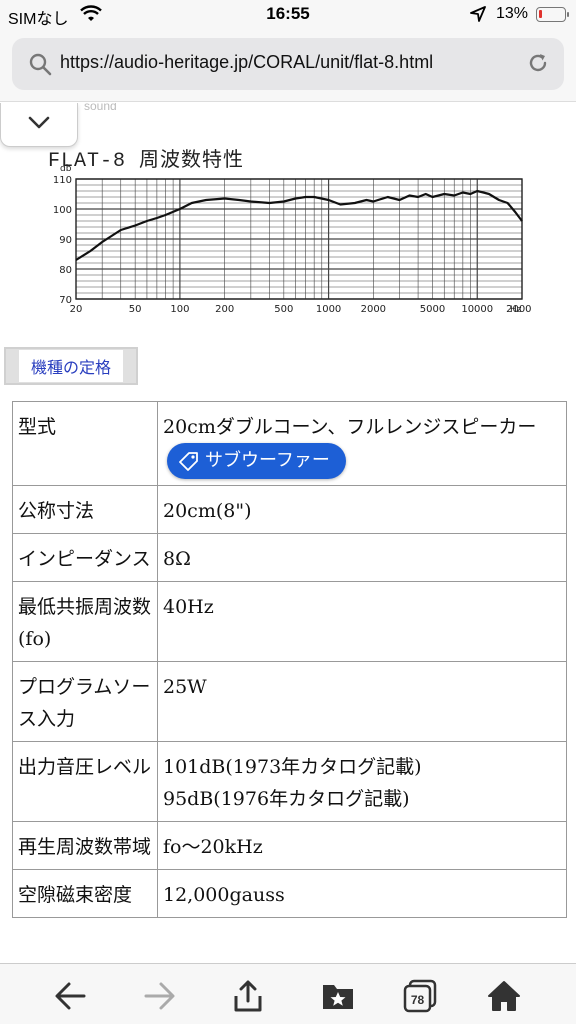 The image size is (576, 1024). I want to click on tag-pill-button: サブウーファー, so click(256, 461).